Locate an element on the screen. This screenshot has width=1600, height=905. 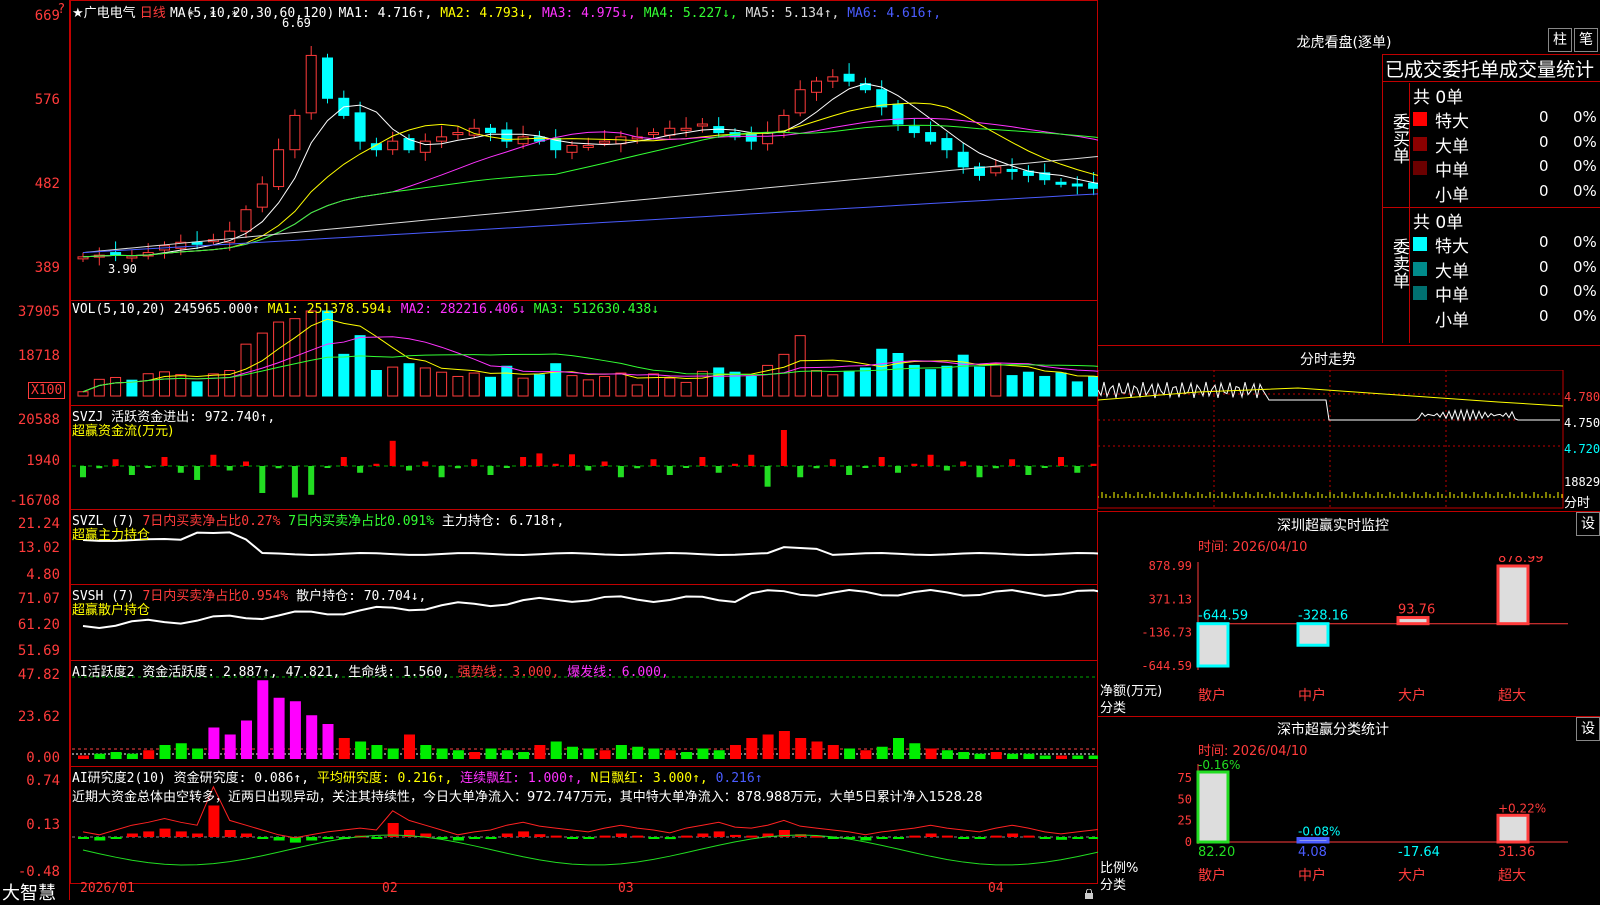
ai-research-consec: 连续飘红: 1.000↑, is located at coordinates (521, 778).